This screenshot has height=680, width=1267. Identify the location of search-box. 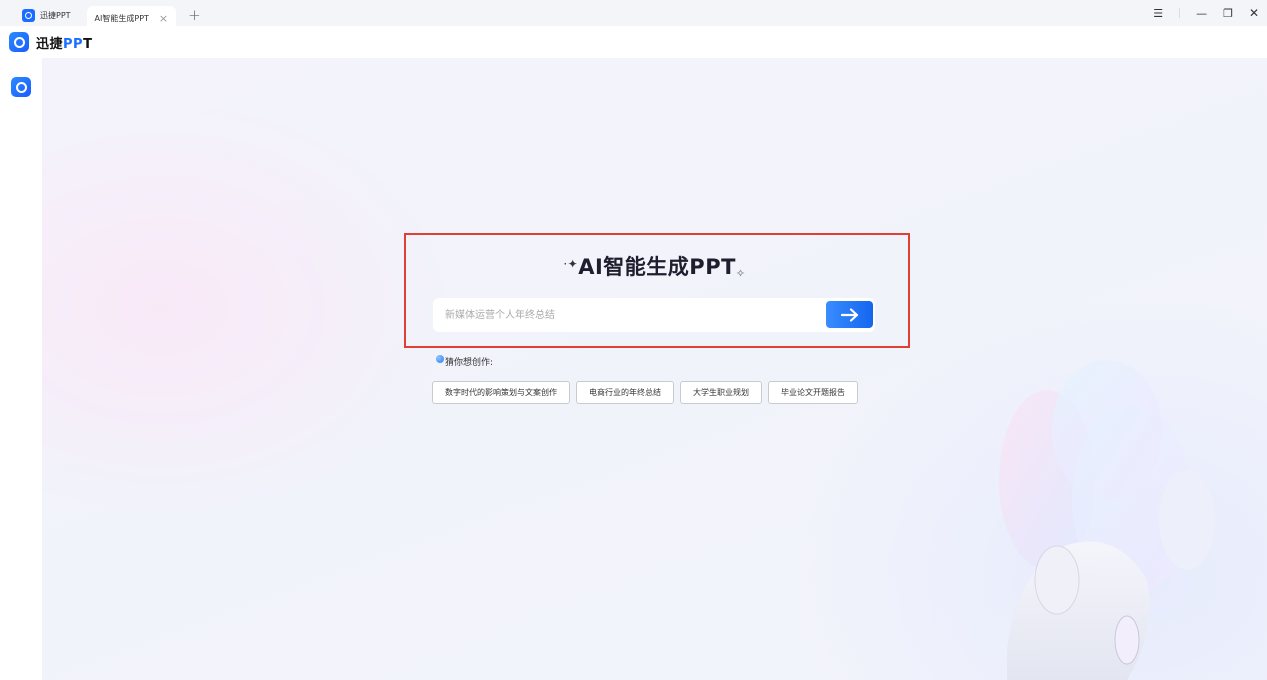
(654, 315).